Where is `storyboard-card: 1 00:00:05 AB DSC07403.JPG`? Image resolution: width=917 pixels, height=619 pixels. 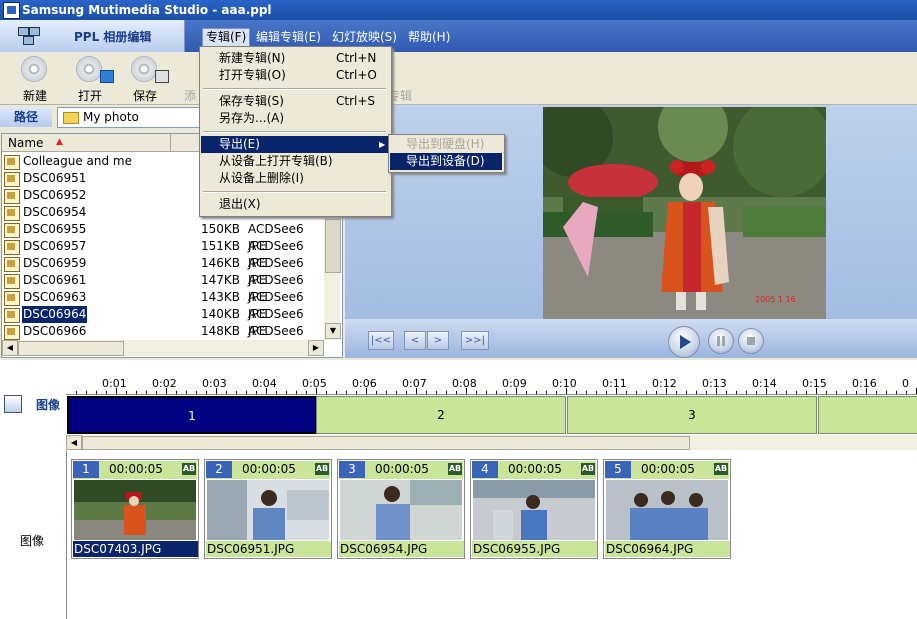 storyboard-card: 1 00:00:05 AB DSC07403.JPG is located at coordinates (135, 509).